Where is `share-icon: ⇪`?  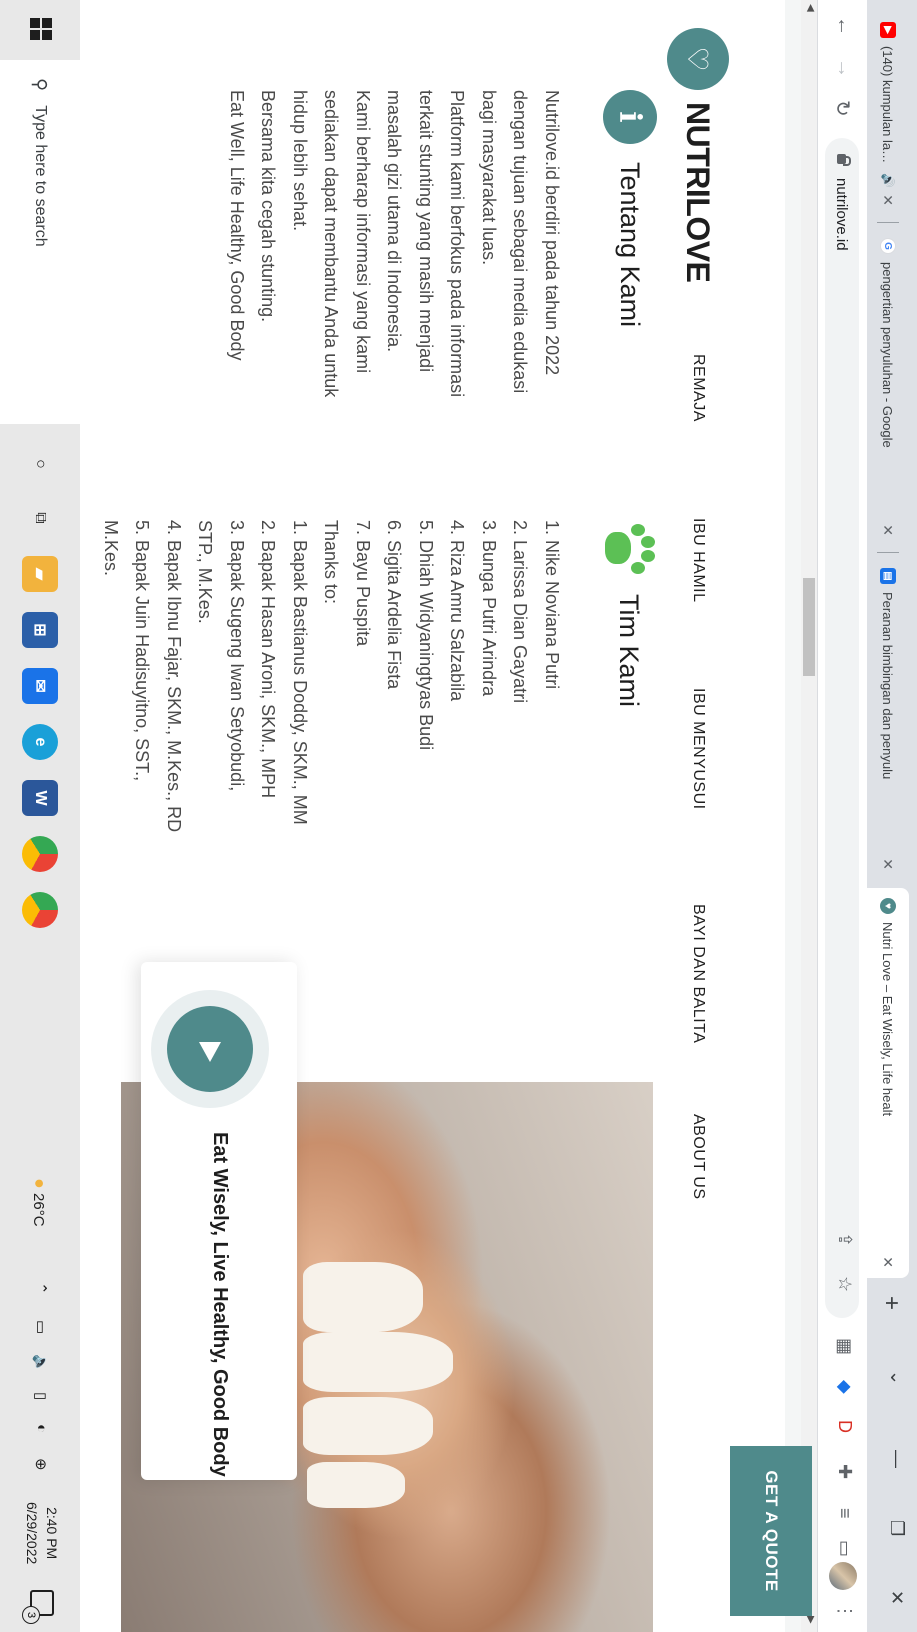
share-icon: ⇪ is located at coordinates (844, 1239).